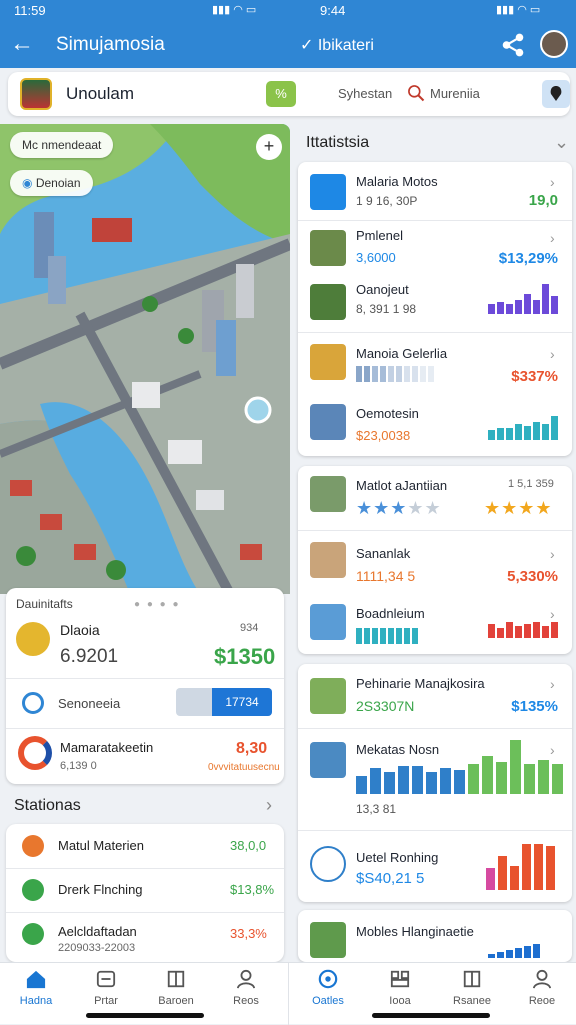 The height and width of the screenshot is (1025, 576). Describe the element at coordinates (246, 1001) in the screenshot. I see `tab-label: Reos` at that location.